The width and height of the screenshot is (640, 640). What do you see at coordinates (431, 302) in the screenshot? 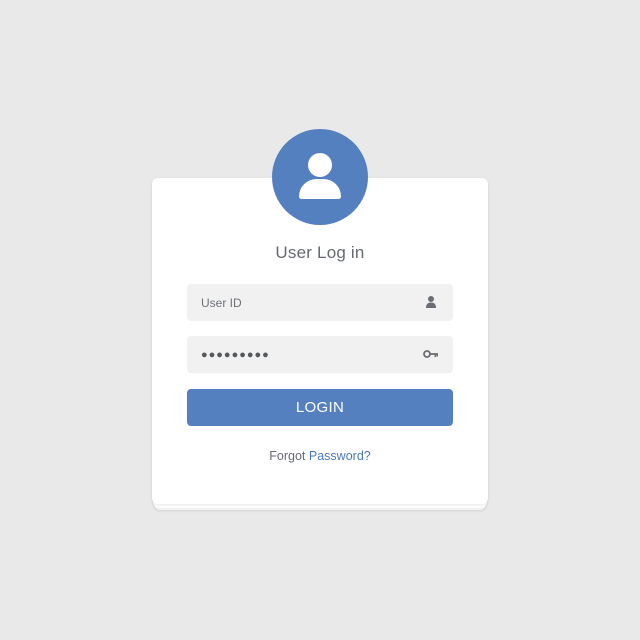
I see `user-icon` at bounding box center [431, 302].